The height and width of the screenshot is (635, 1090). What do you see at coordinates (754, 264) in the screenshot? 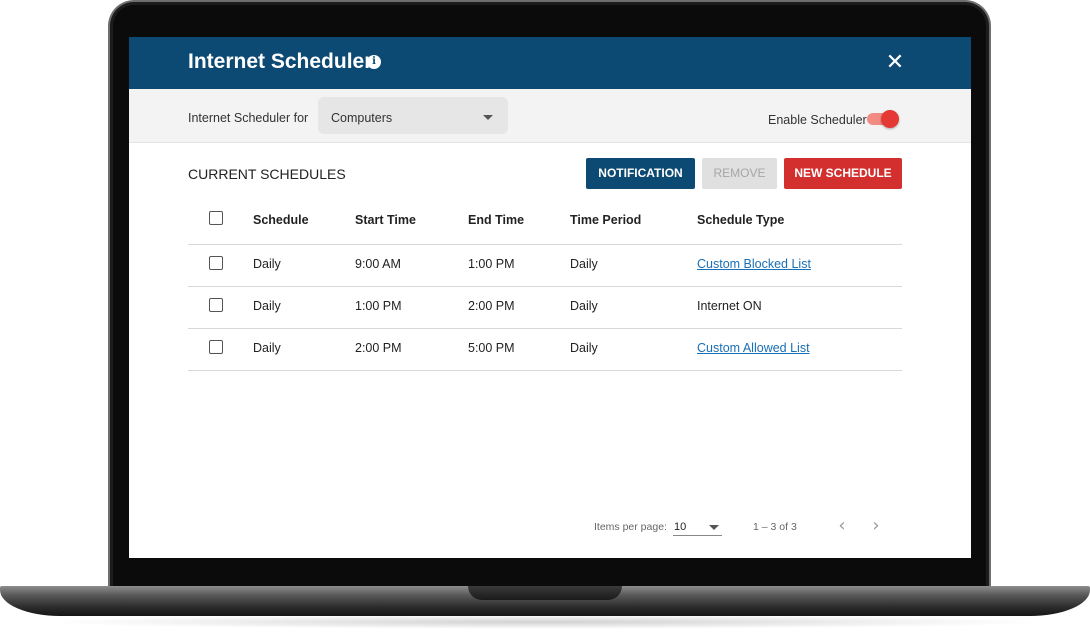
I see `schedule-type-link: Custom Blocked List` at bounding box center [754, 264].